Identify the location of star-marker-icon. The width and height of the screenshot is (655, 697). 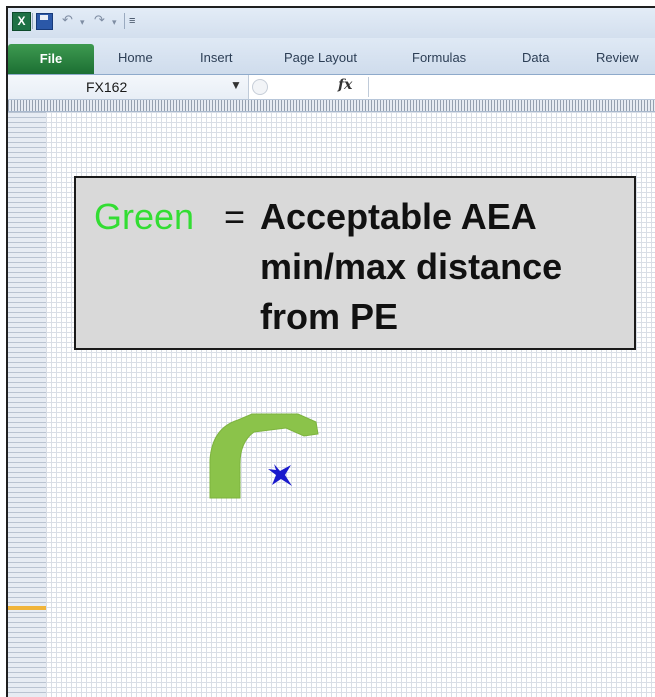
(280, 475).